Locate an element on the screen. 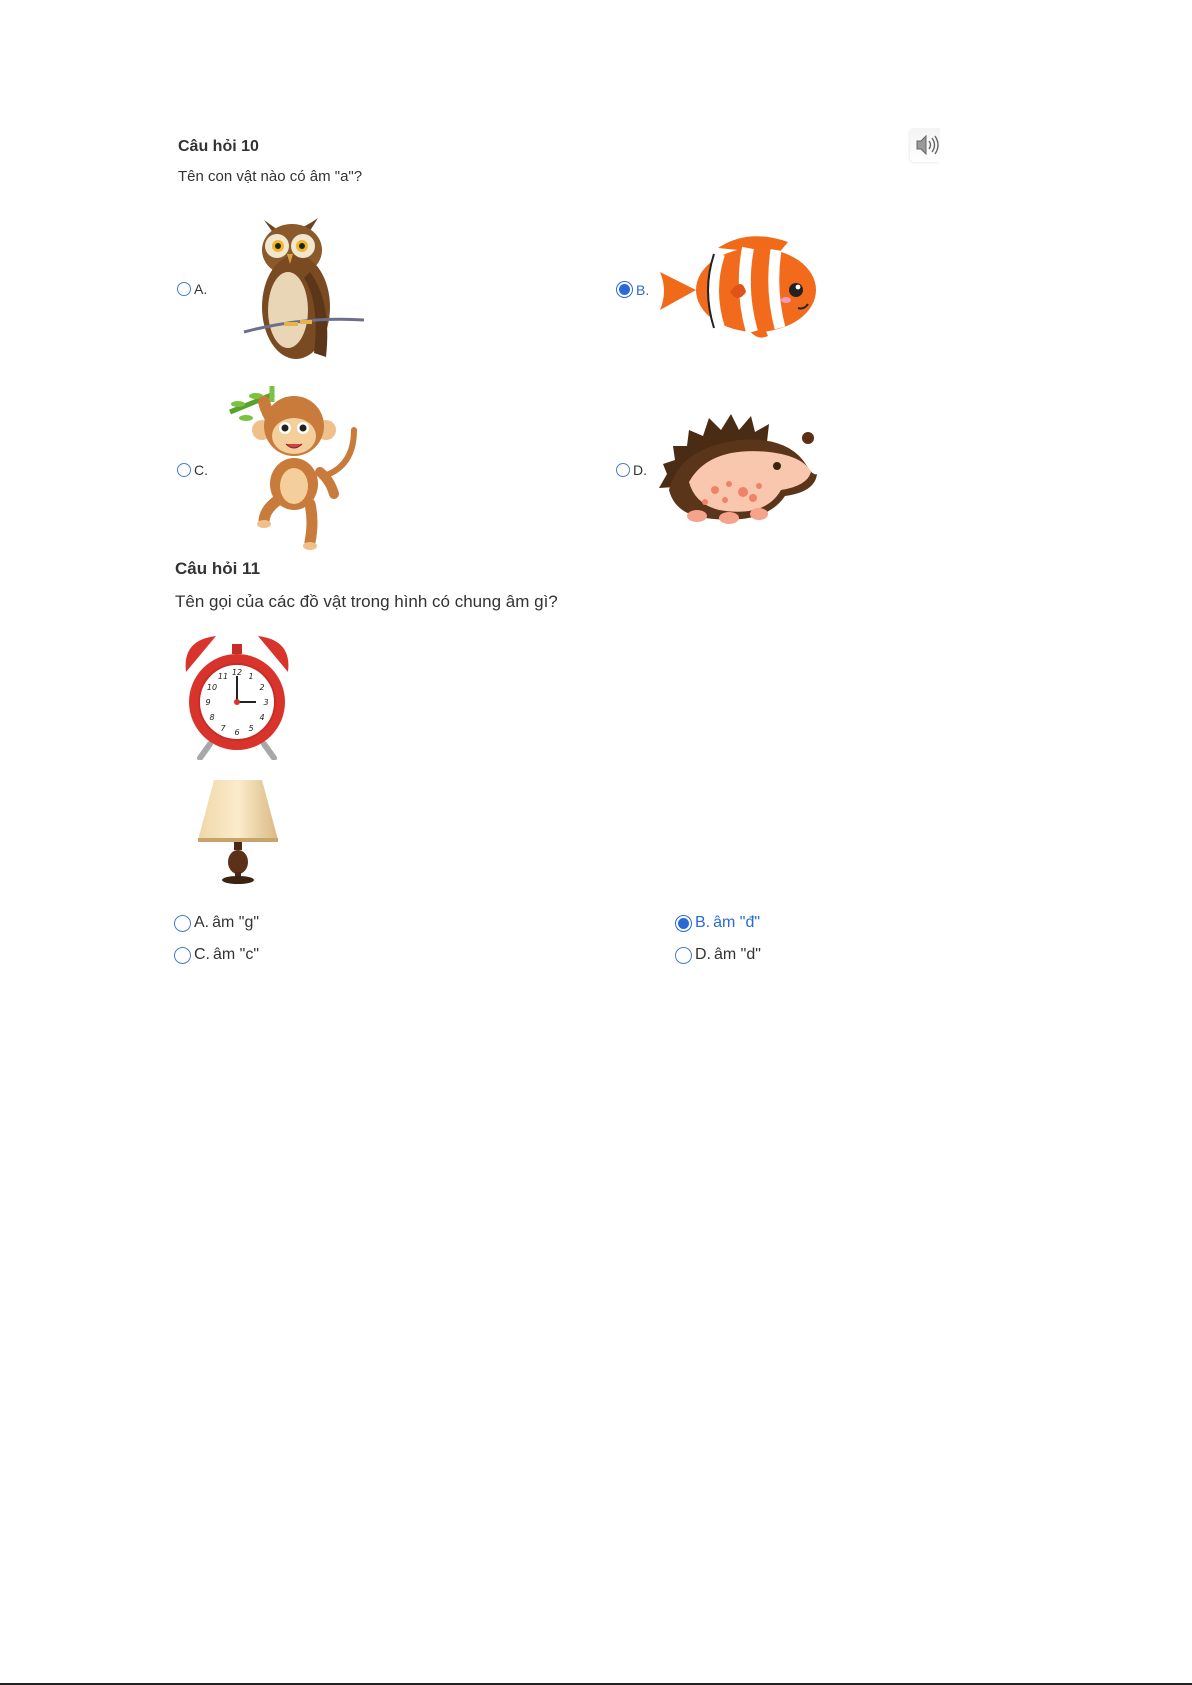 The image size is (1192, 1685). q10-option-b: B. is located at coordinates (632, 289).